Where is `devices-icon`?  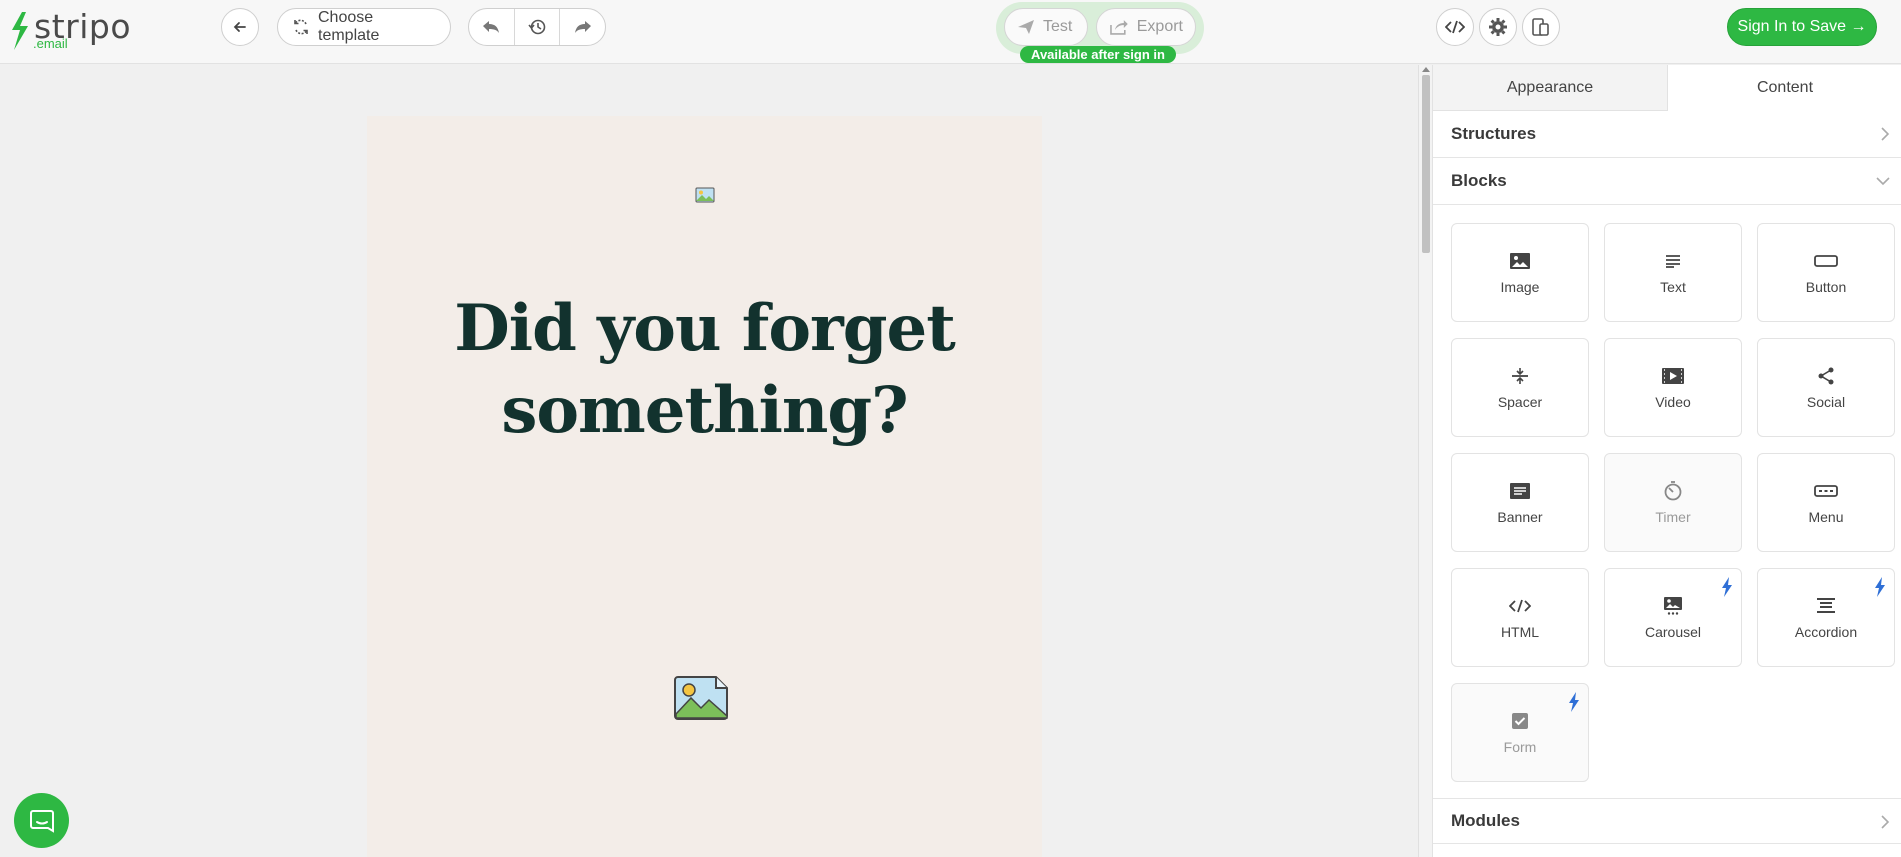
devices-icon is located at coordinates (1540, 27).